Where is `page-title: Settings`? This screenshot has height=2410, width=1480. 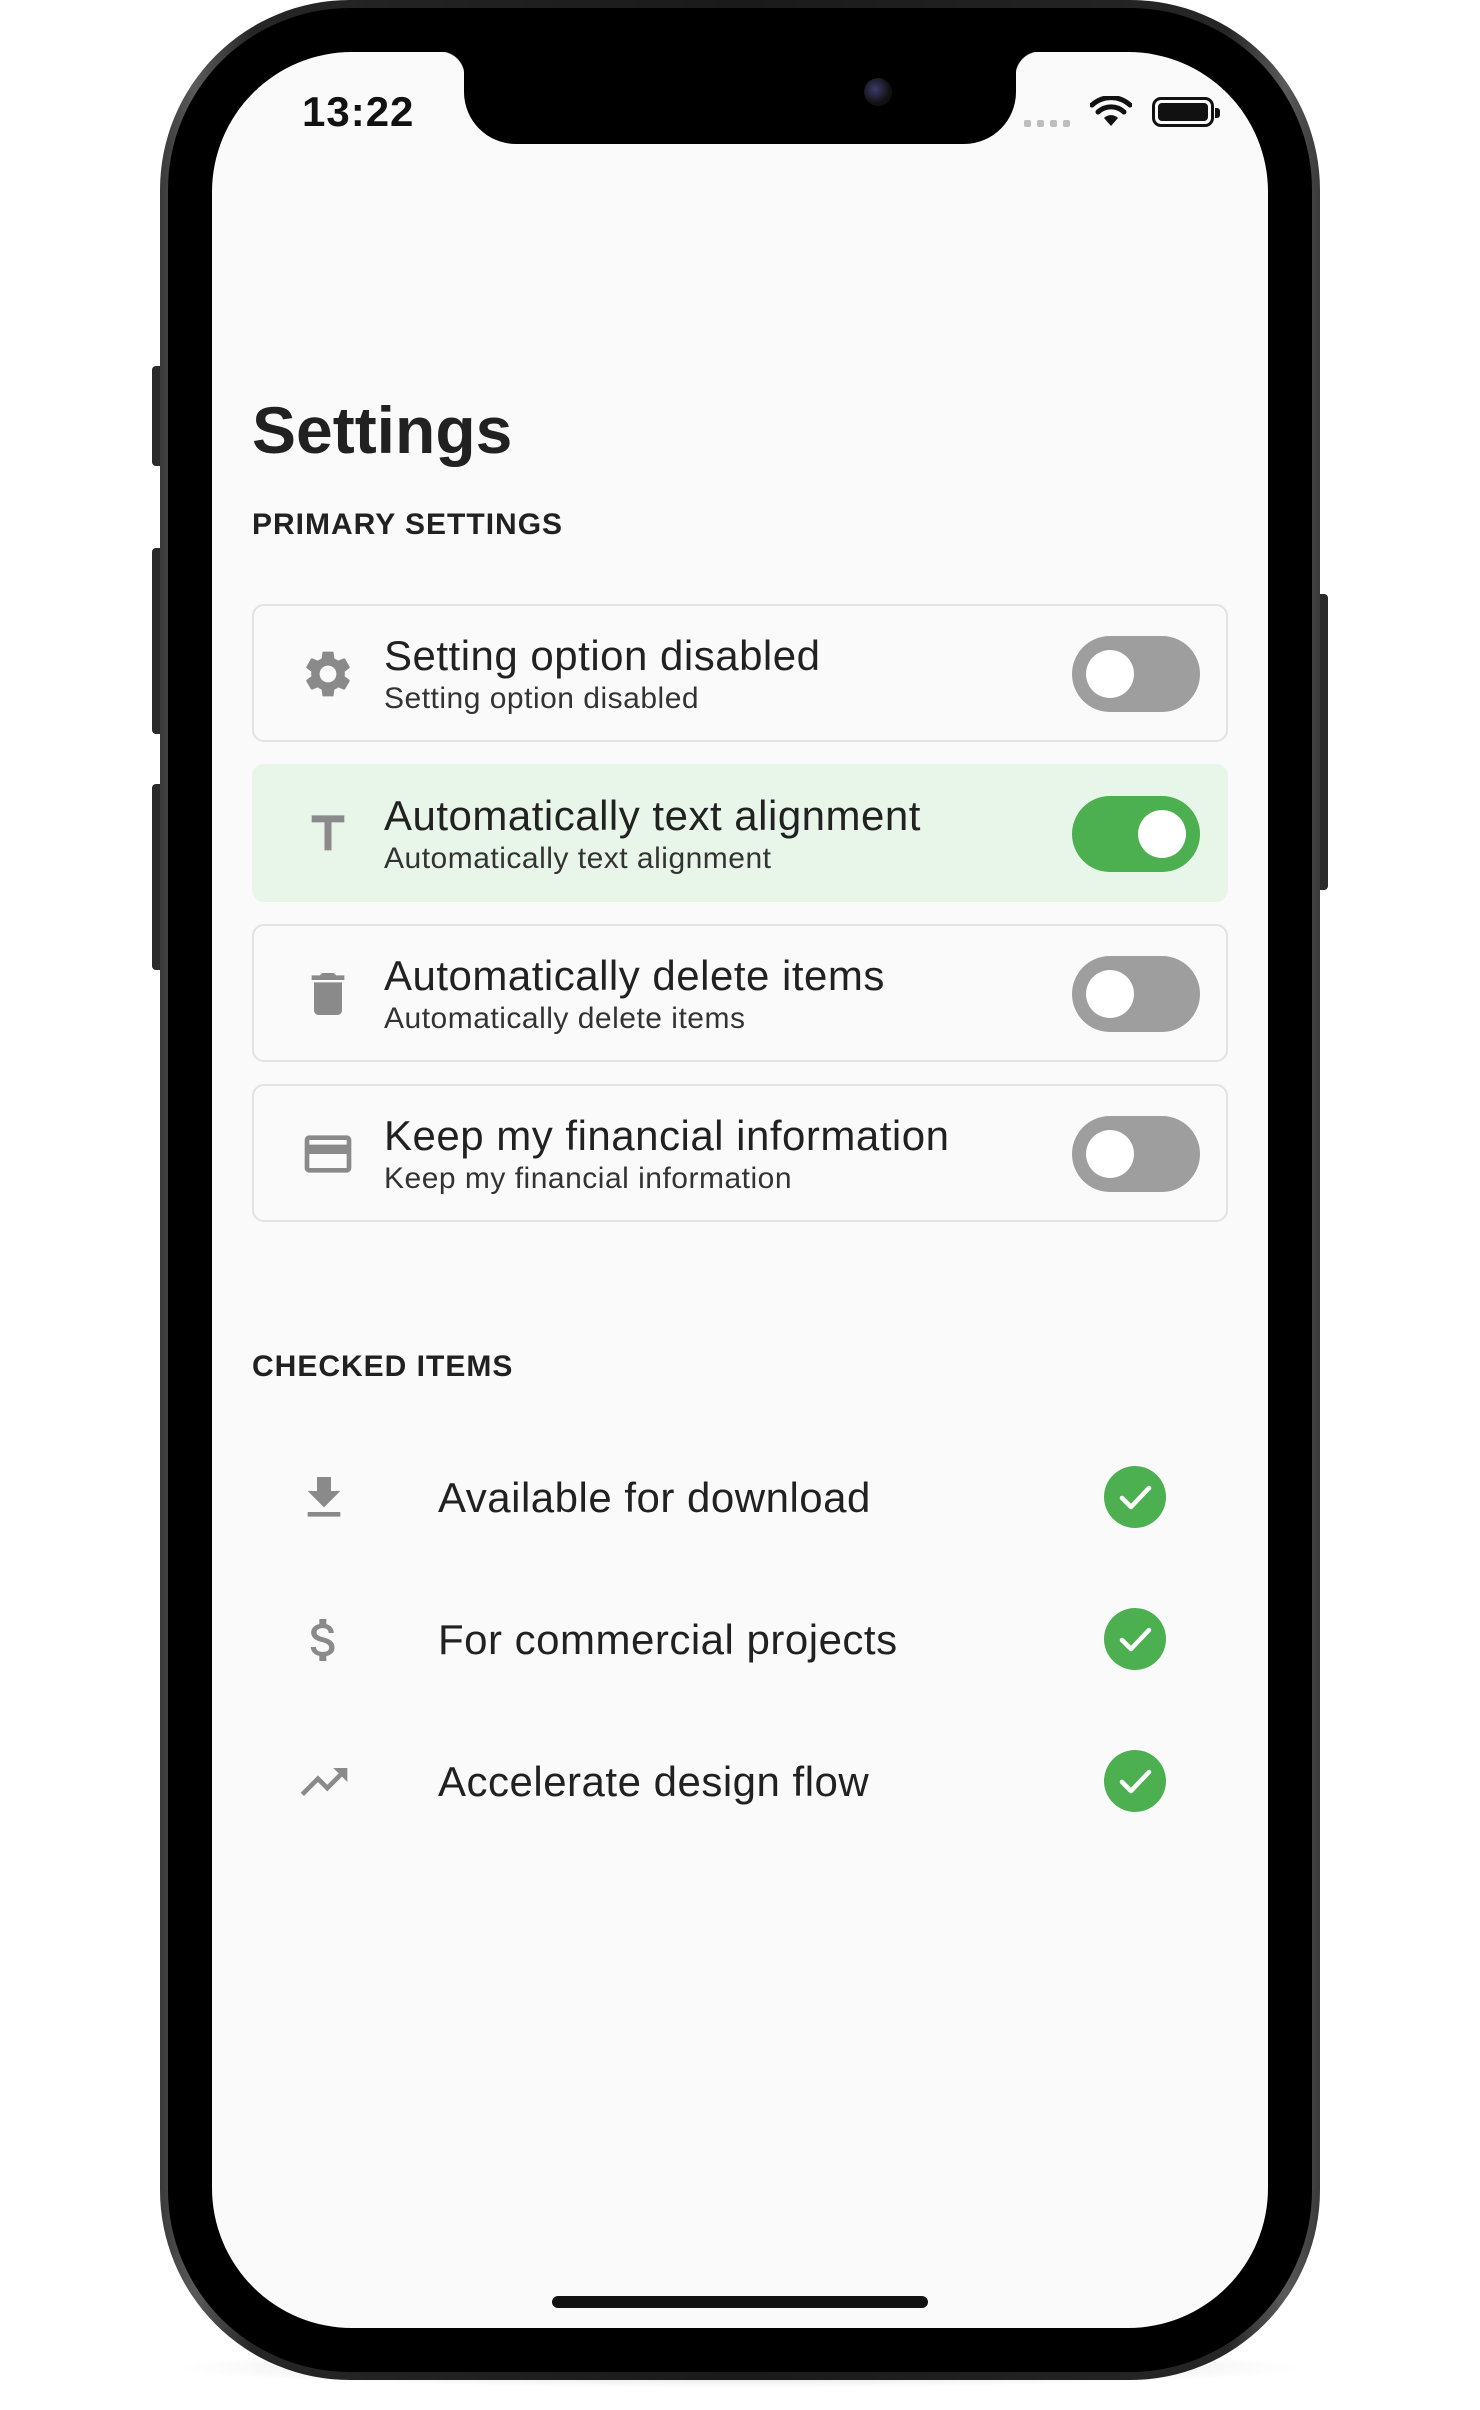
page-title: Settings is located at coordinates (382, 430).